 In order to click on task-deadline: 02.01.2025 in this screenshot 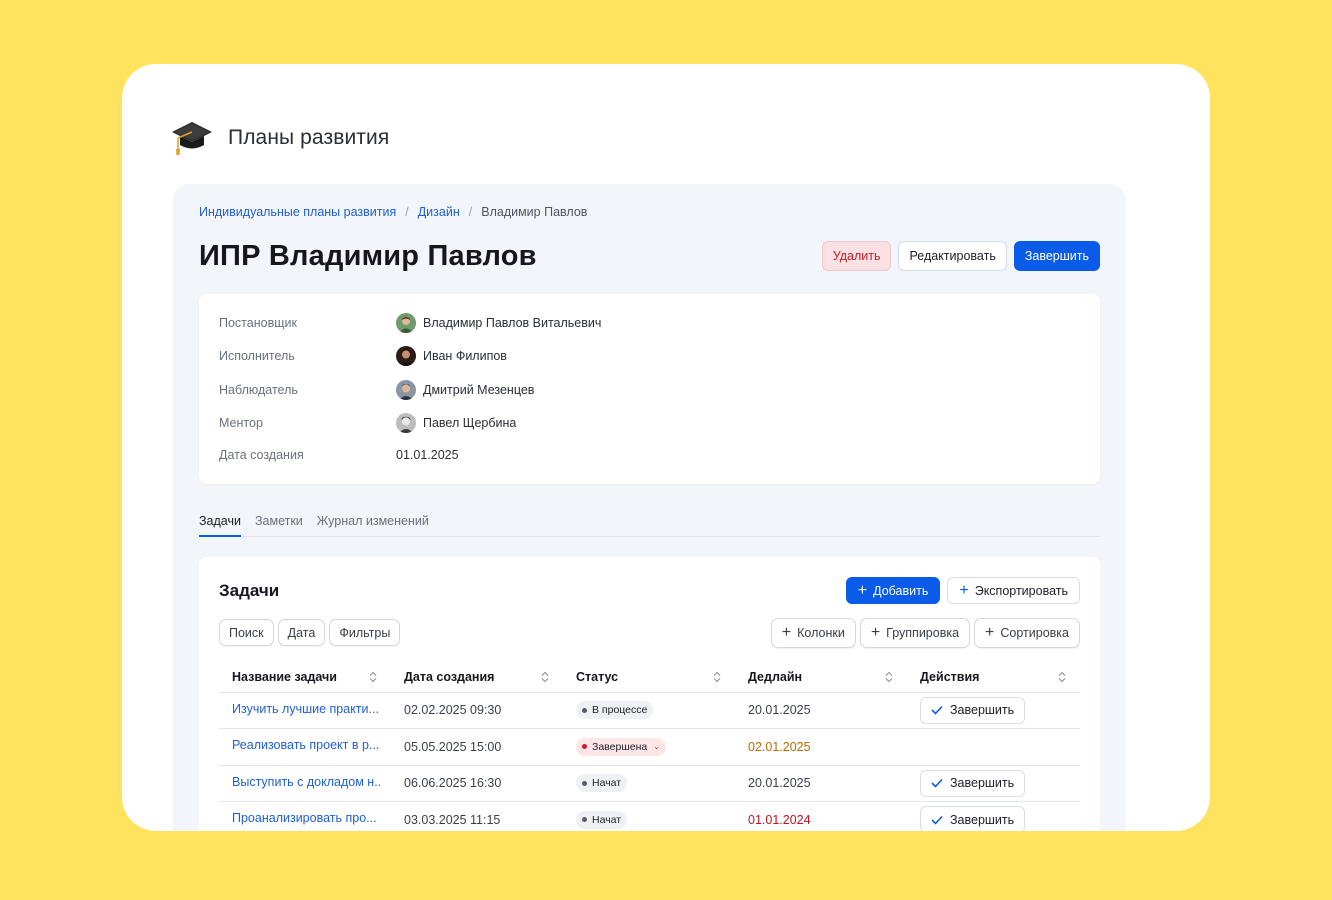, I will do `click(821, 747)`.